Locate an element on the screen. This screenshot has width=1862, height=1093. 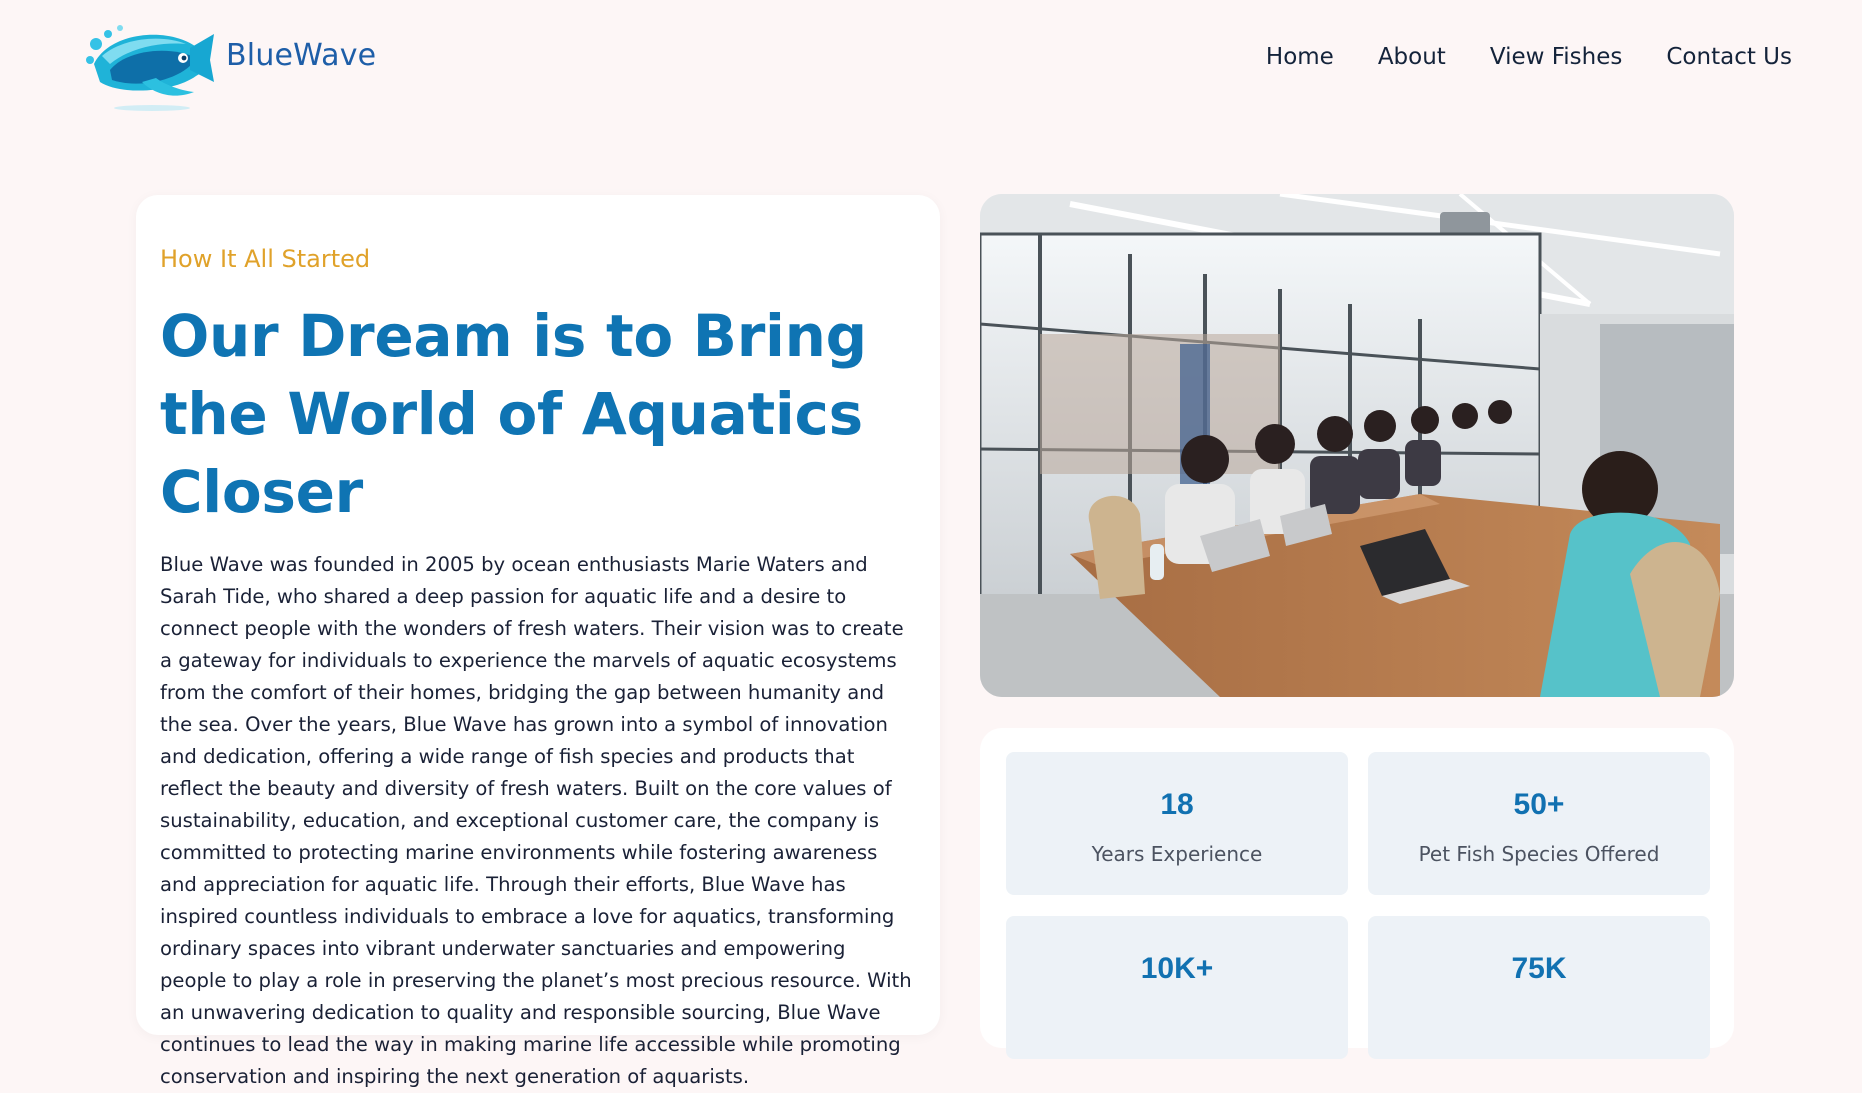
main-nav: Home About View Fishes Contact Us is located at coordinates (1529, 57).